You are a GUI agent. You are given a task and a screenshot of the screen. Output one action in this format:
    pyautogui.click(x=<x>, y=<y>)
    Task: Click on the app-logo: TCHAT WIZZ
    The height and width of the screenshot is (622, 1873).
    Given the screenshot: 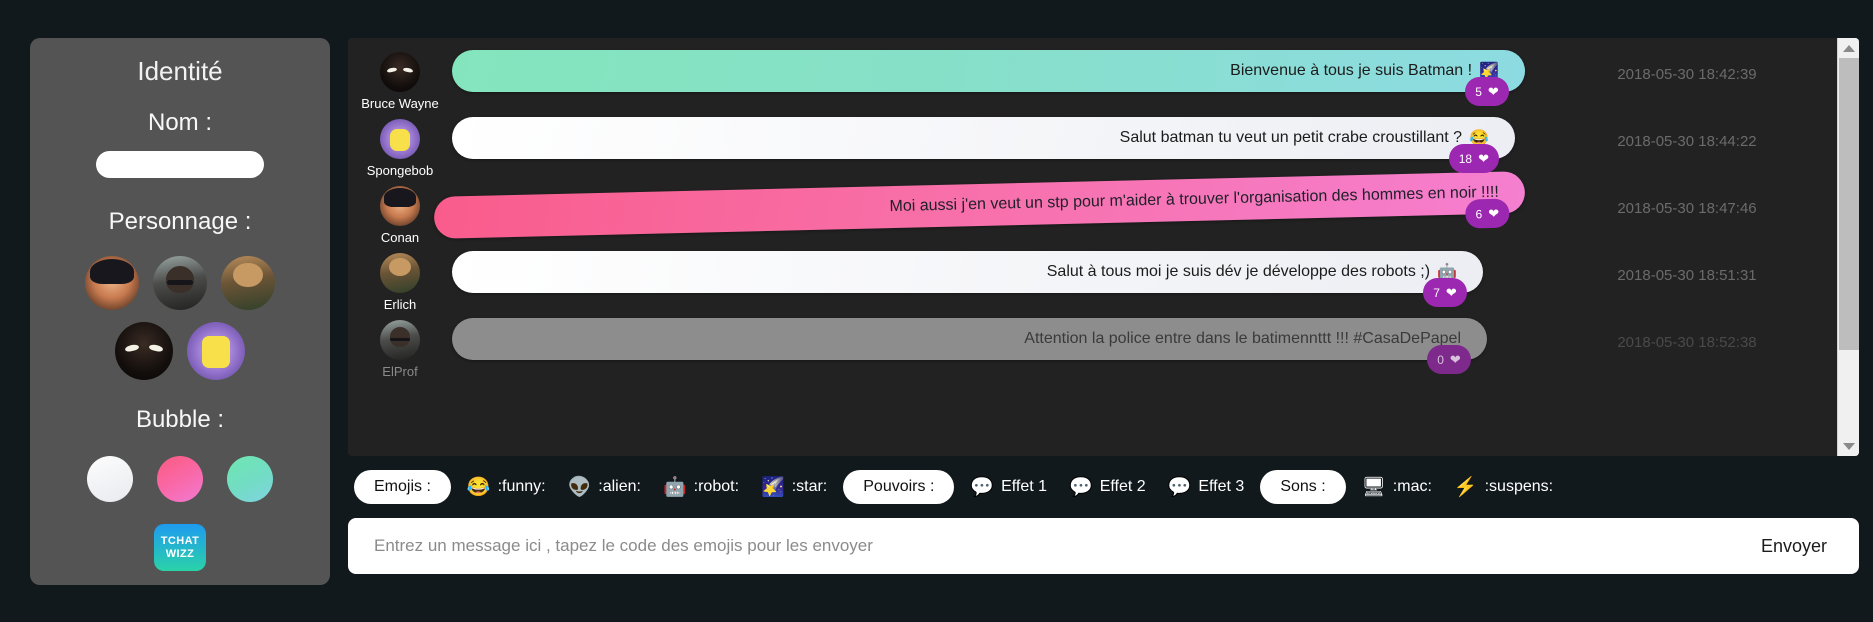 What is the action you would take?
    pyautogui.click(x=180, y=547)
    